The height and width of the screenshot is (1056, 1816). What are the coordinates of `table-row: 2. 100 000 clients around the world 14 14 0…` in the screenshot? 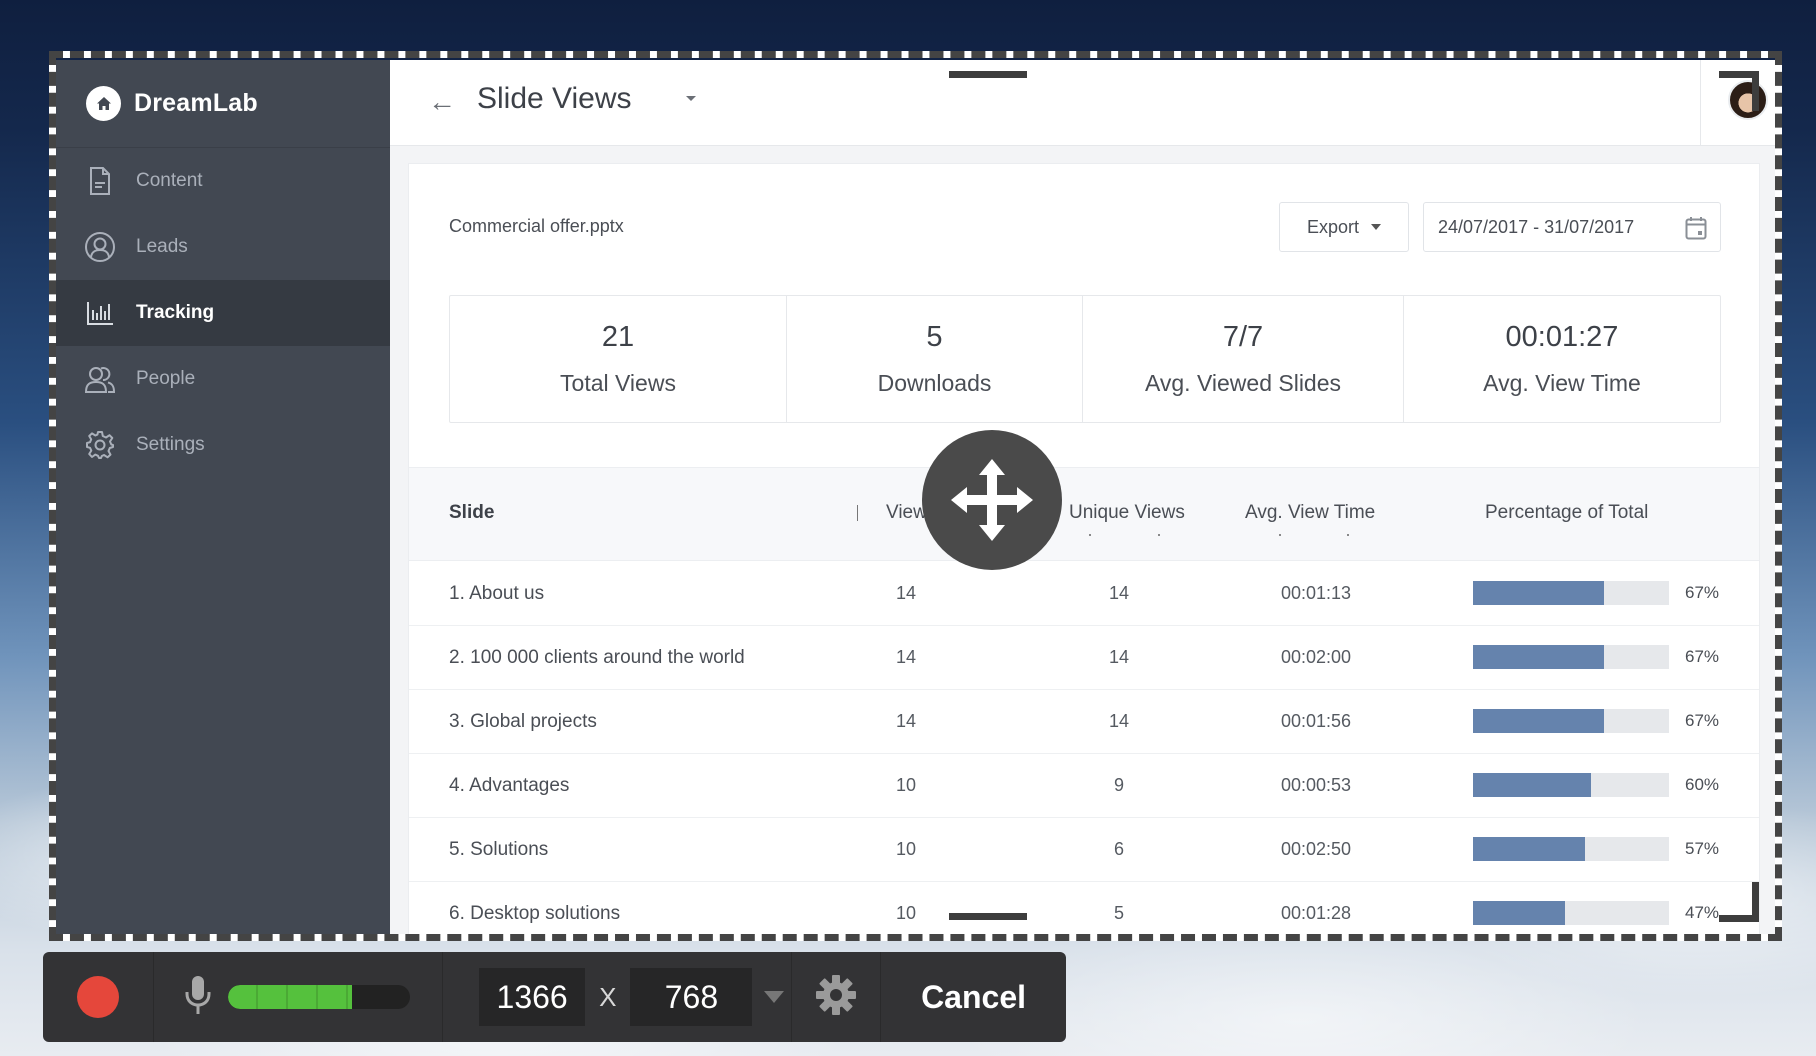 It's located at (1084, 658).